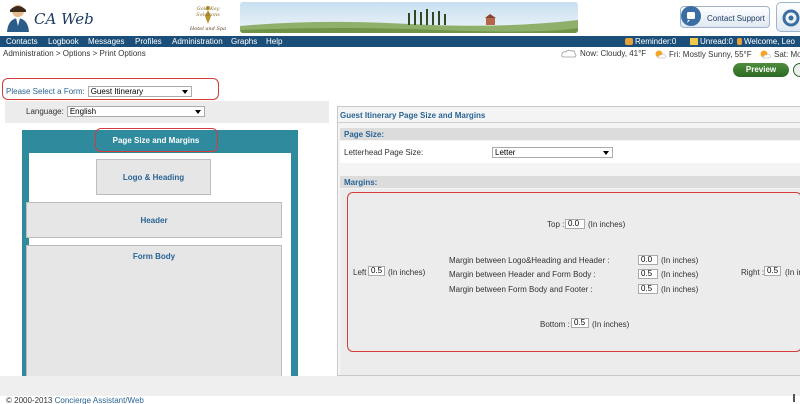 This screenshot has height=404, width=800. I want to click on footer-scroll-handle, so click(794, 398).